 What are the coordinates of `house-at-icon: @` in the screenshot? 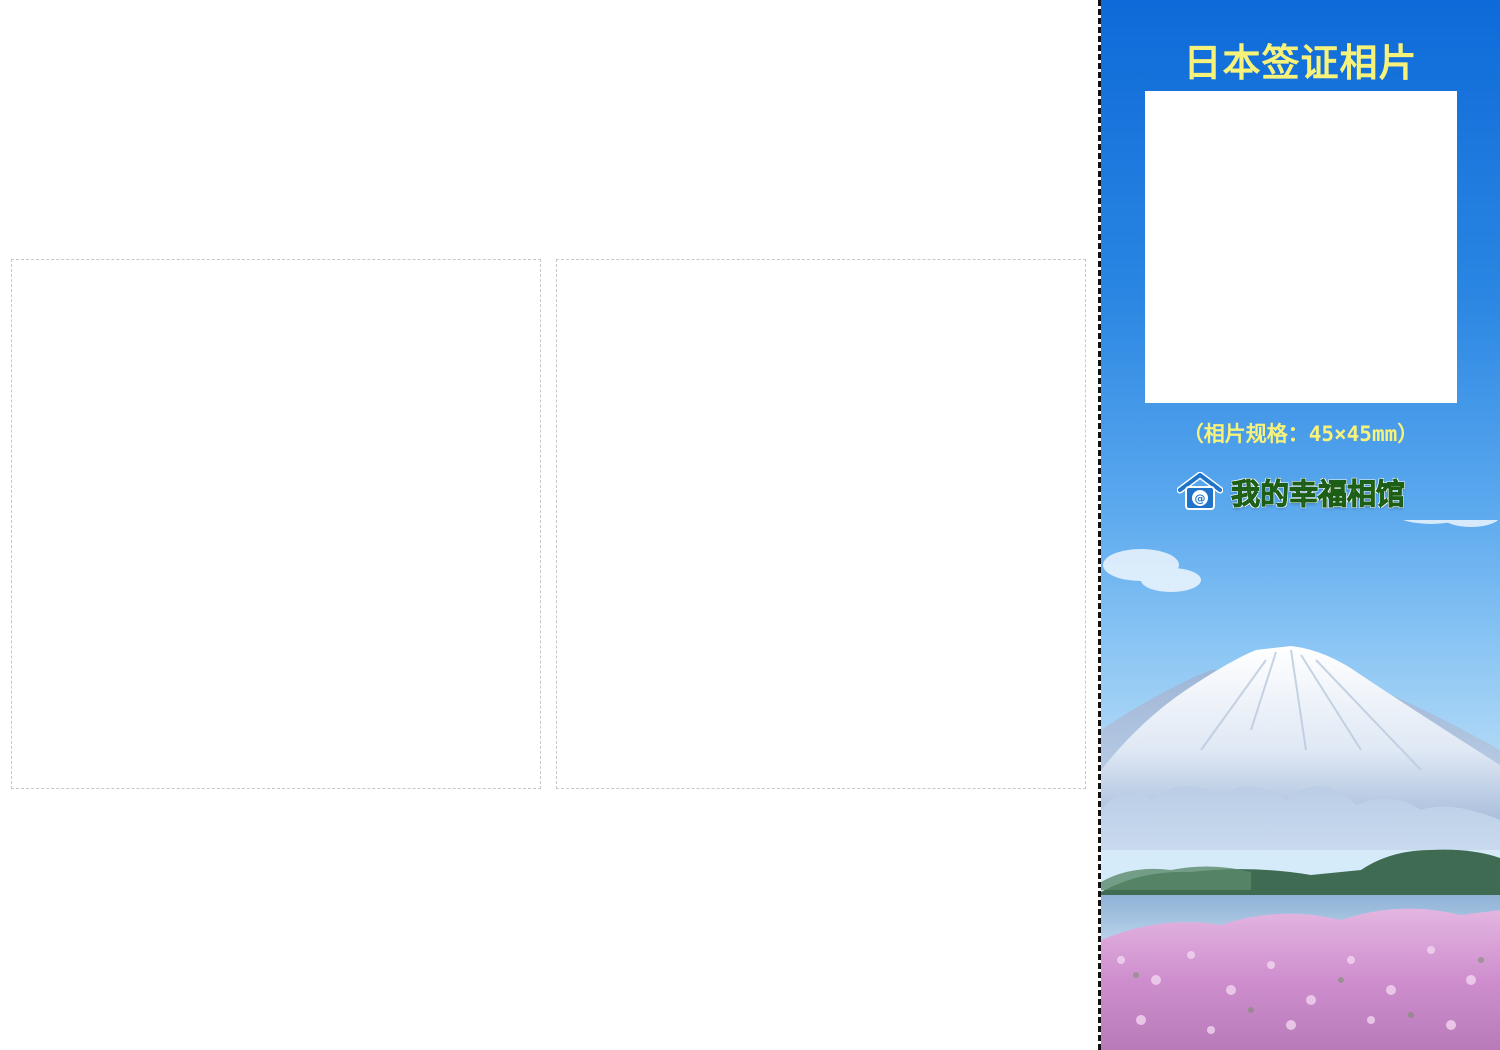 It's located at (1200, 491).